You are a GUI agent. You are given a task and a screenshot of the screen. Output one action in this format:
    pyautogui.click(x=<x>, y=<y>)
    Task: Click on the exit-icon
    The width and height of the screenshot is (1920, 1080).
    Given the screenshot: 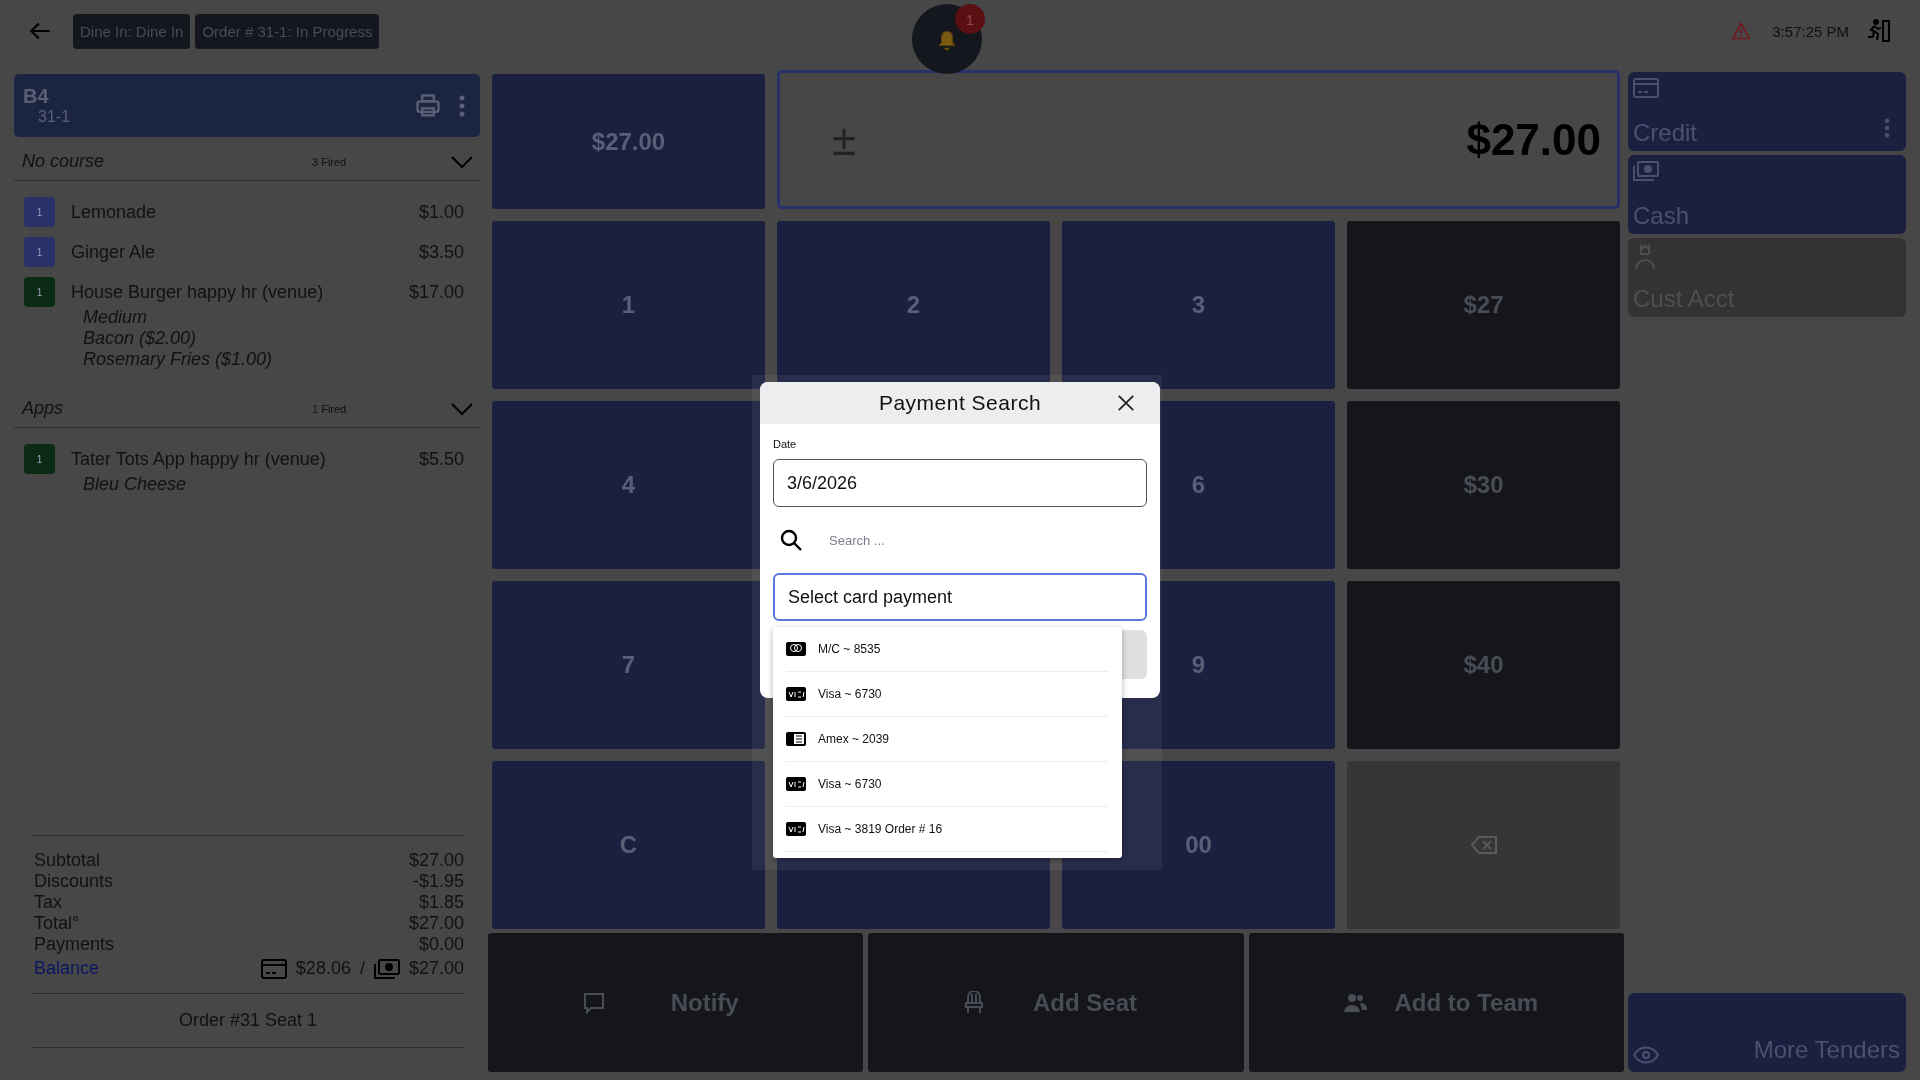 What is the action you would take?
    pyautogui.click(x=1879, y=31)
    